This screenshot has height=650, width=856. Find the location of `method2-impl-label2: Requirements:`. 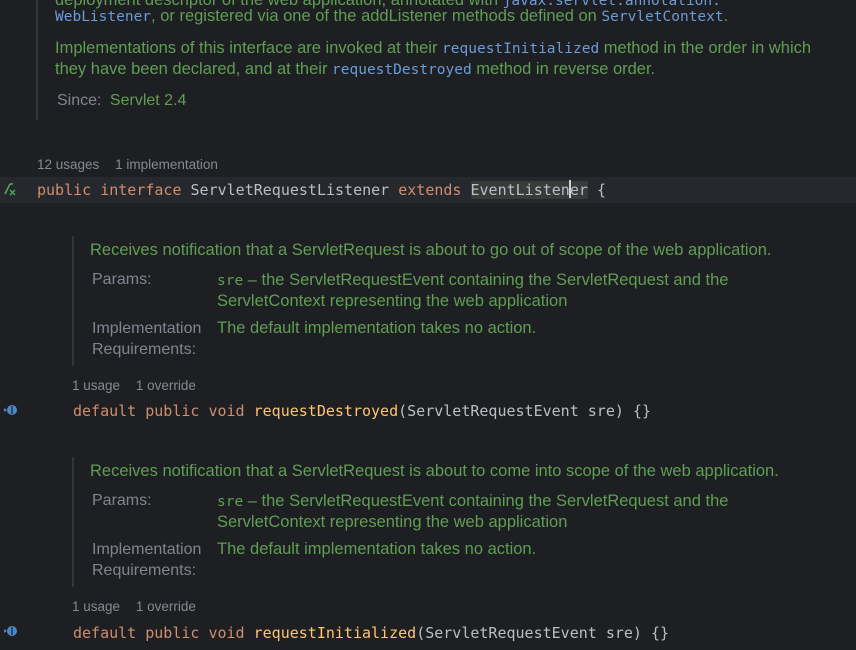

method2-impl-label2: Requirements: is located at coordinates (144, 570).